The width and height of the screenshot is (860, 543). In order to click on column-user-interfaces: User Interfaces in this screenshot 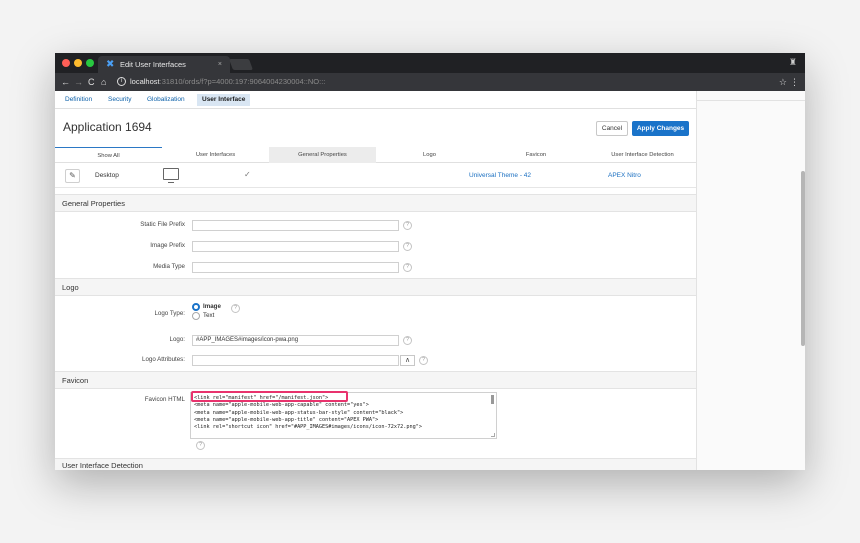, I will do `click(215, 155)`.